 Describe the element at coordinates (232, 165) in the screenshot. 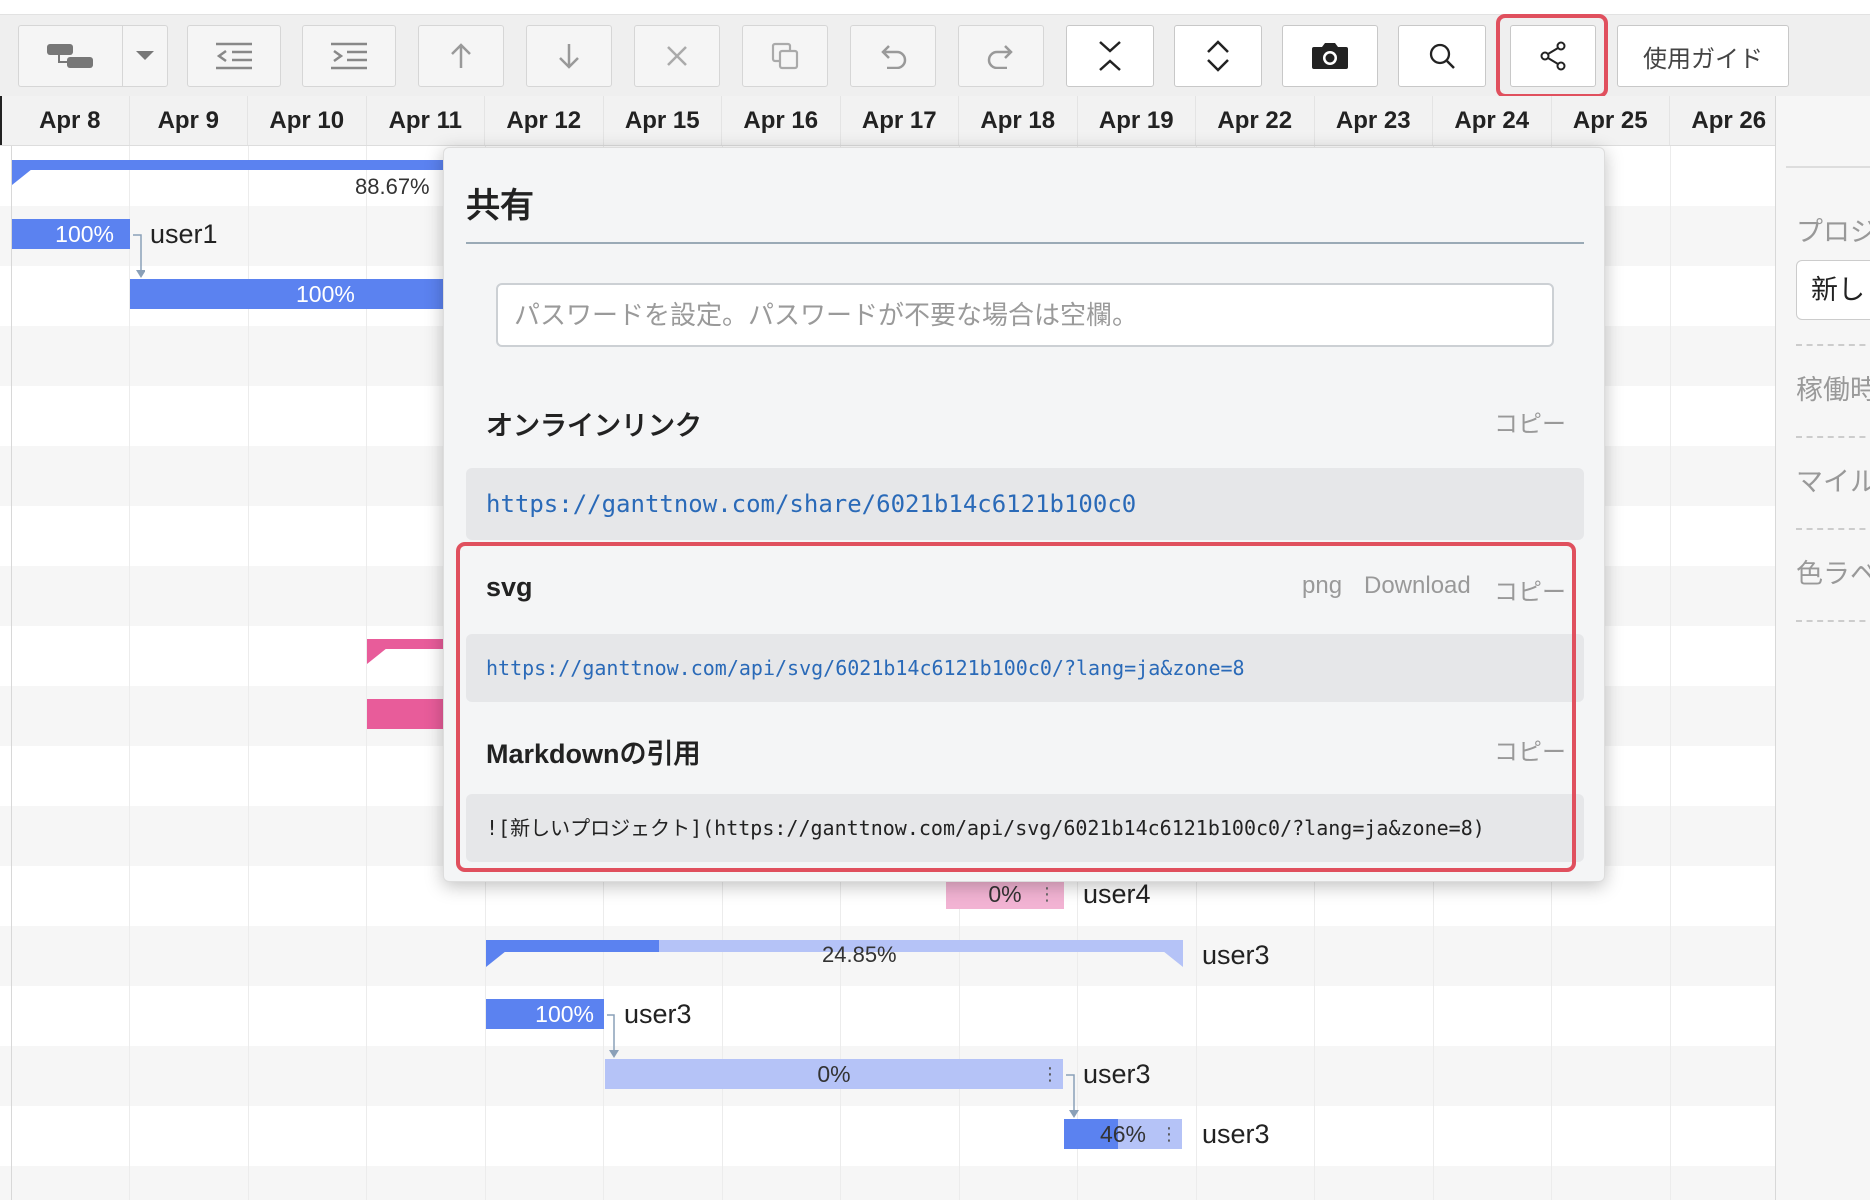

I see `summary-bar-fill` at that location.